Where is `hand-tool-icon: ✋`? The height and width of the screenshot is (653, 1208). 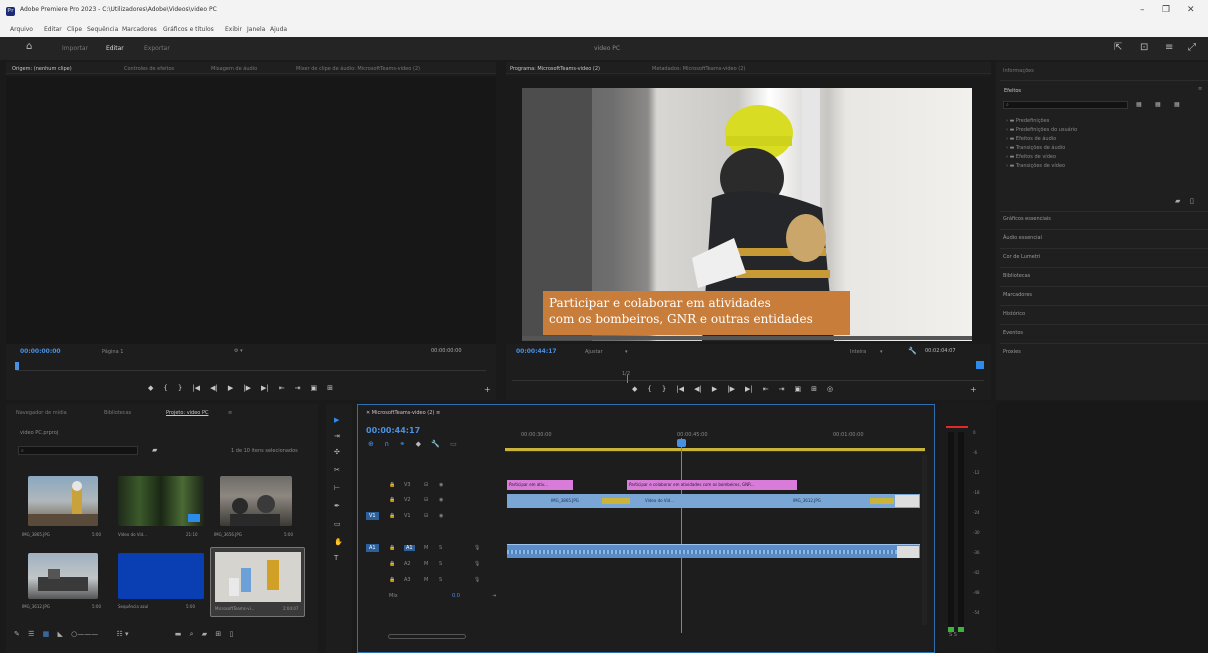 hand-tool-icon: ✋ is located at coordinates (338, 542).